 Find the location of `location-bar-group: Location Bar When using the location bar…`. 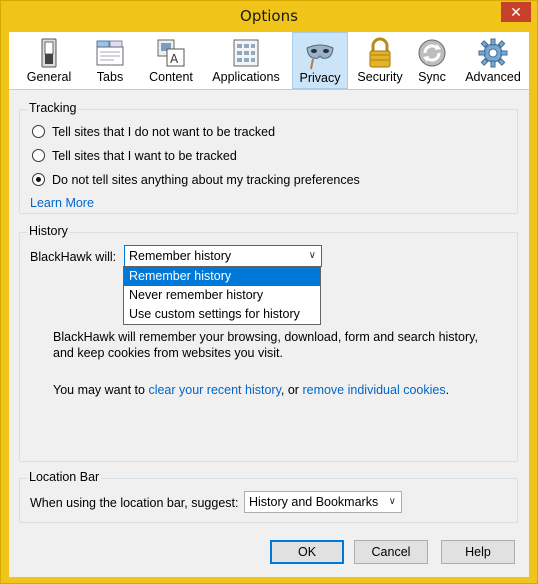

location-bar-group: Location Bar When using the location bar… is located at coordinates (268, 496).